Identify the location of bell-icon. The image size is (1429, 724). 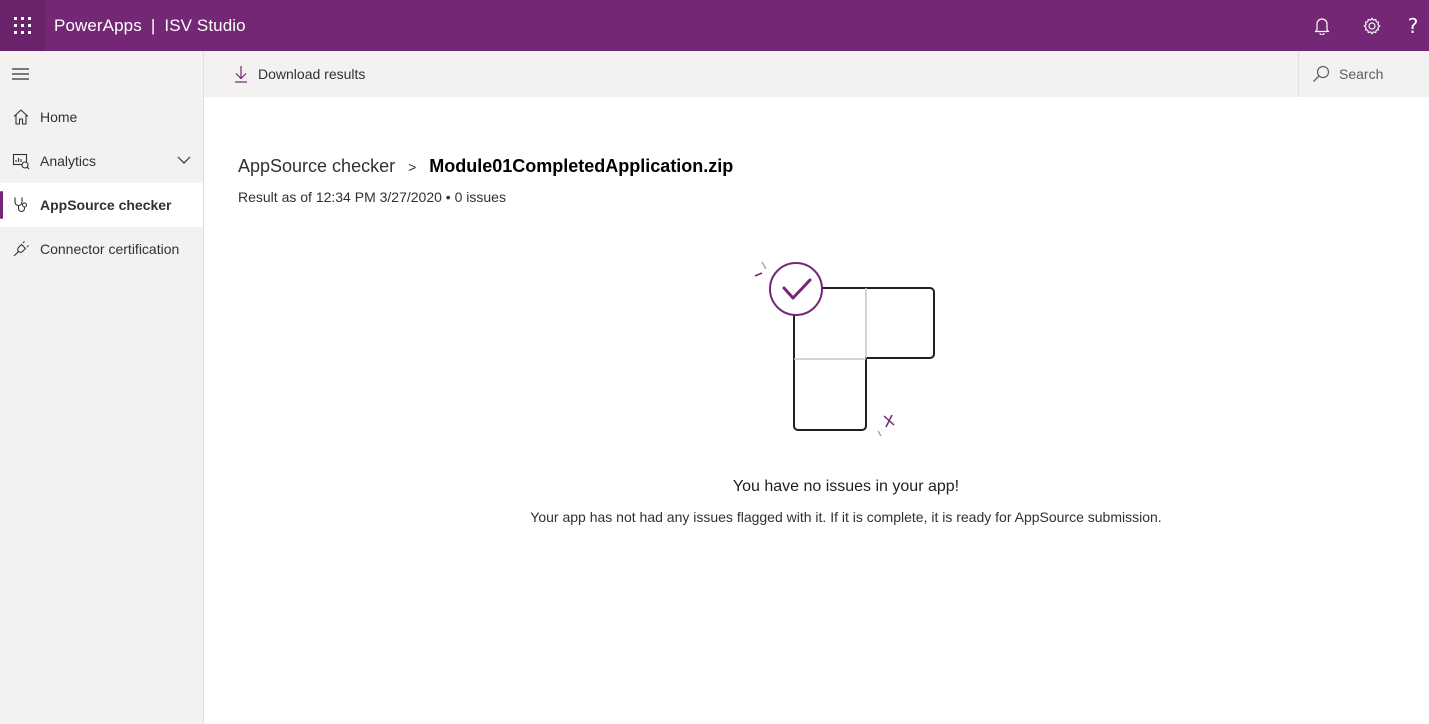
(1322, 26).